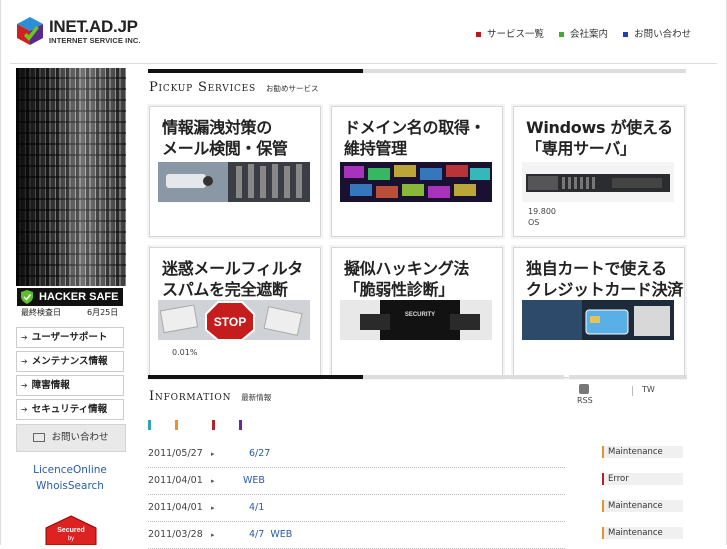 This screenshot has height=549, width=727. Describe the element at coordinates (257, 507) in the screenshot. I see `news-title: 4/1` at that location.